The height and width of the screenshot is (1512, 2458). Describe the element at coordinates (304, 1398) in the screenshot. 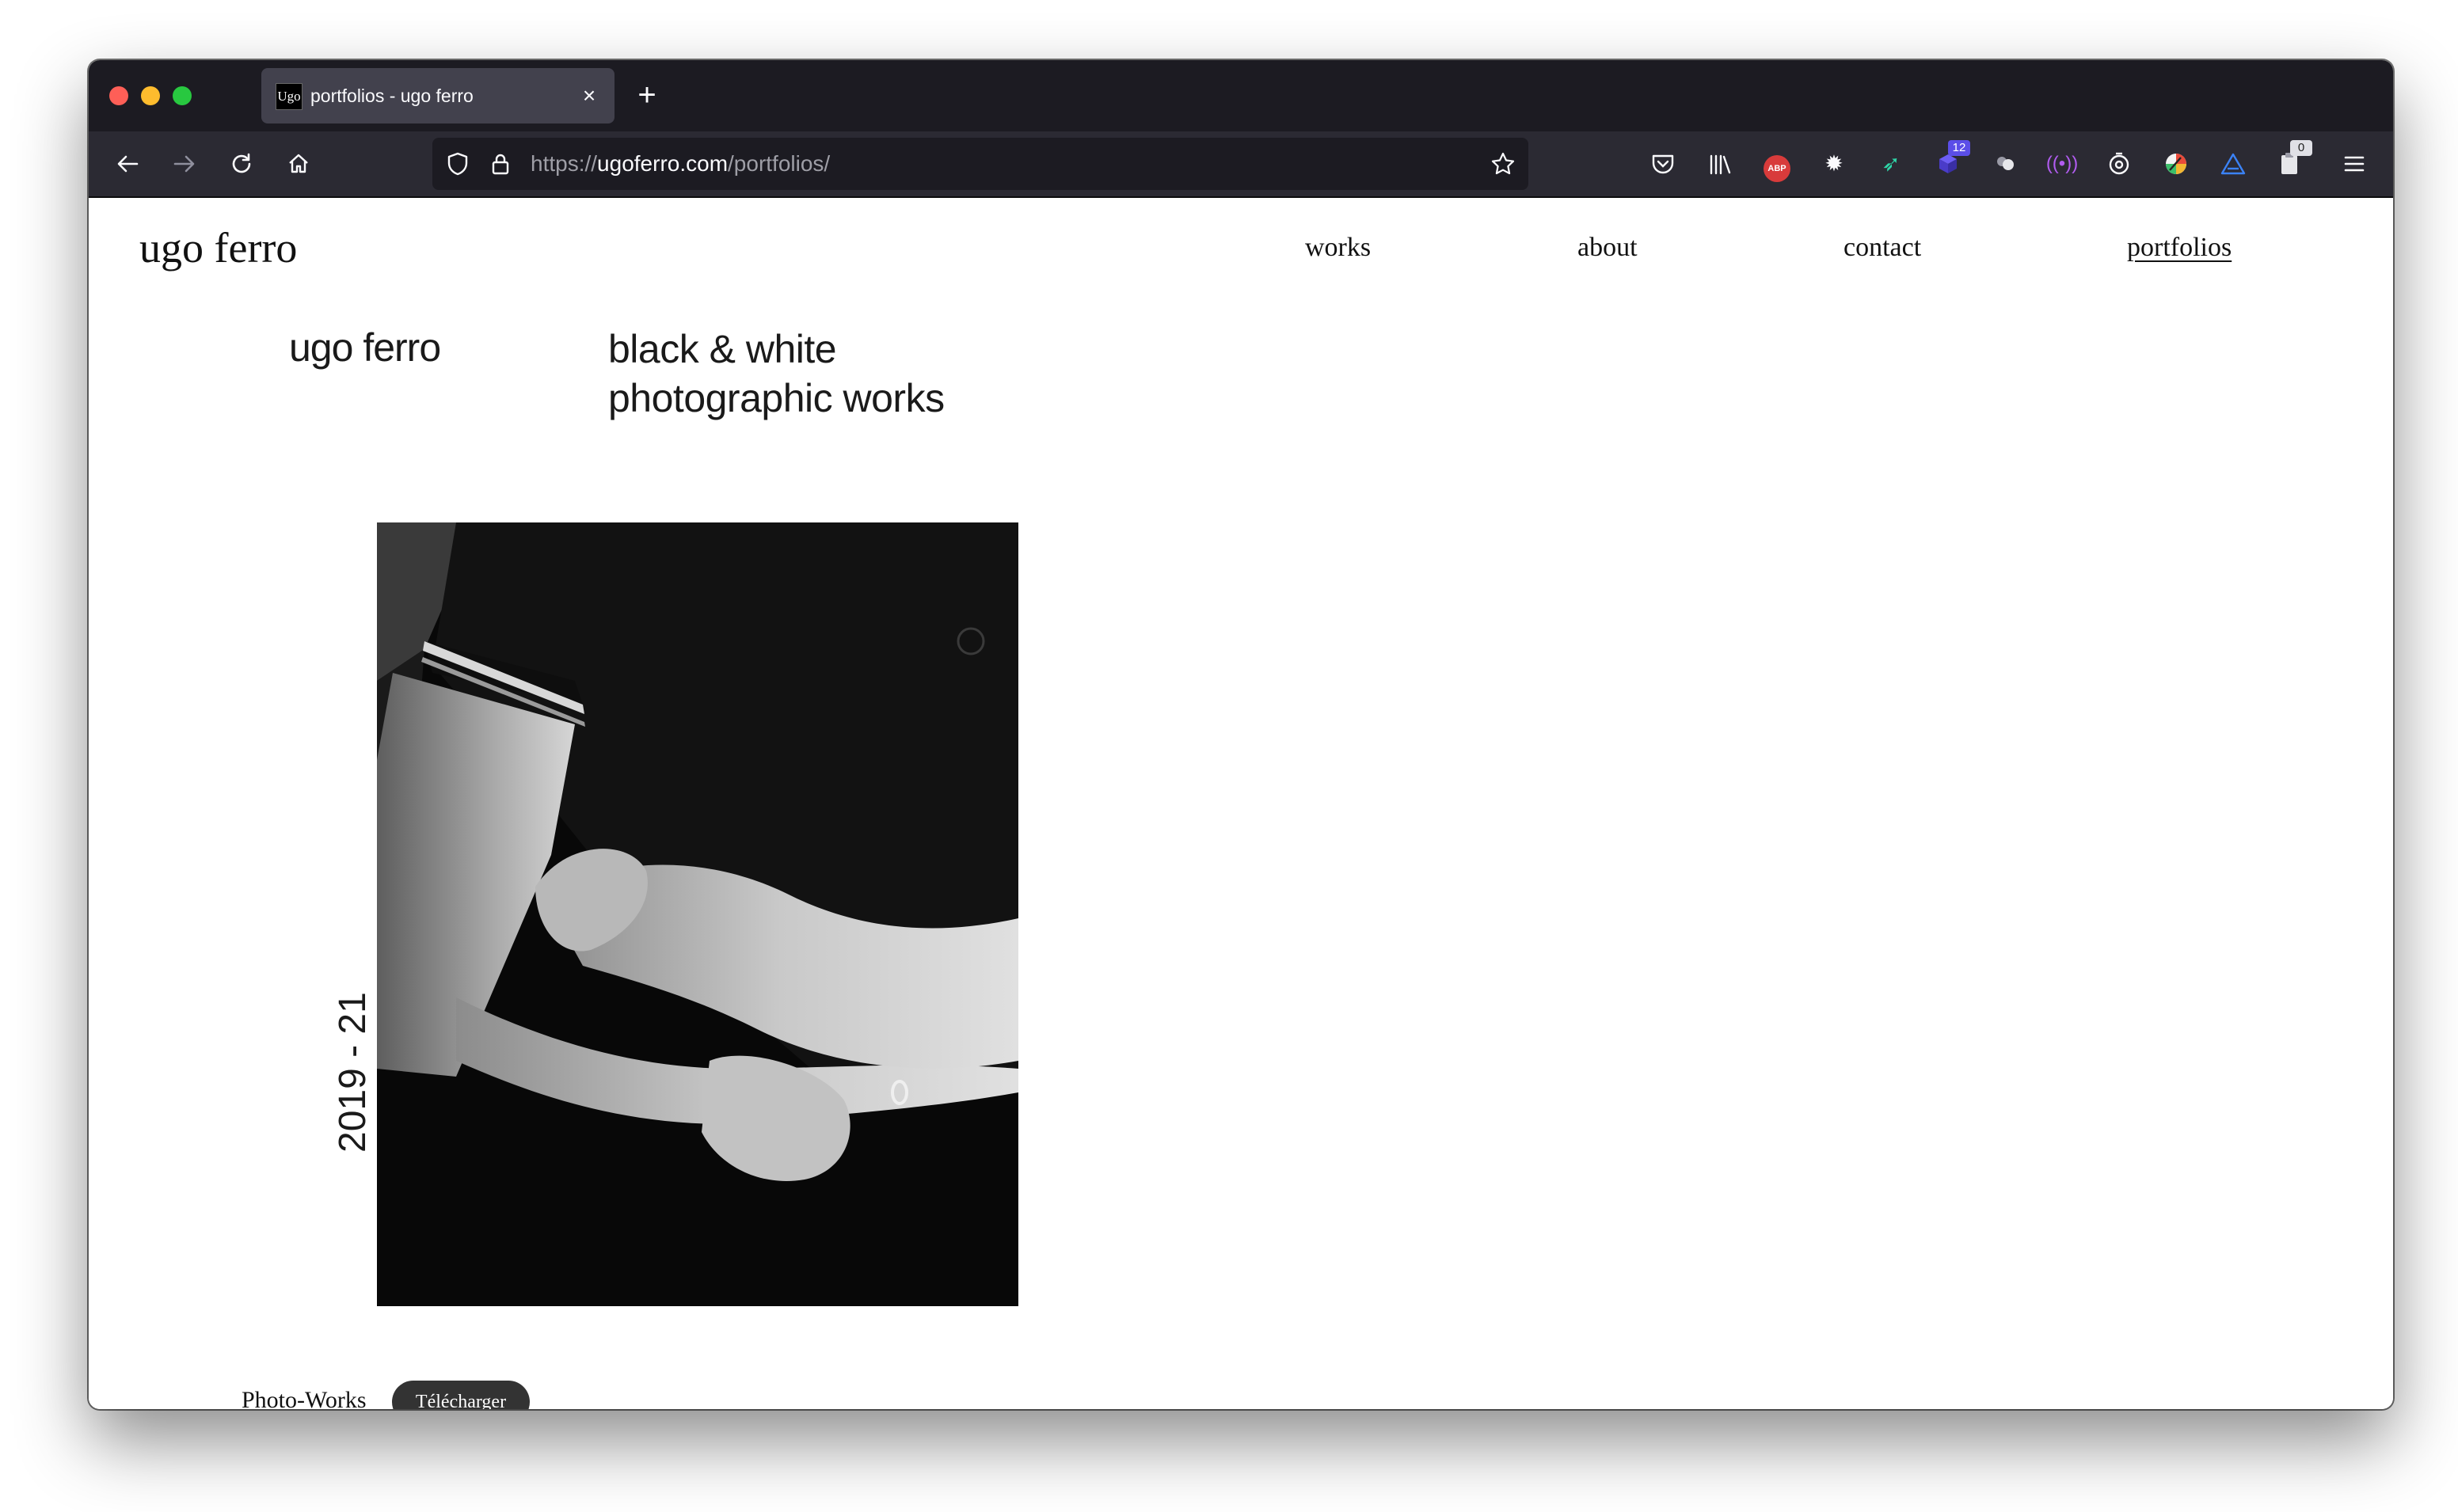

I see `portfolio-caption: Photo-Works` at that location.